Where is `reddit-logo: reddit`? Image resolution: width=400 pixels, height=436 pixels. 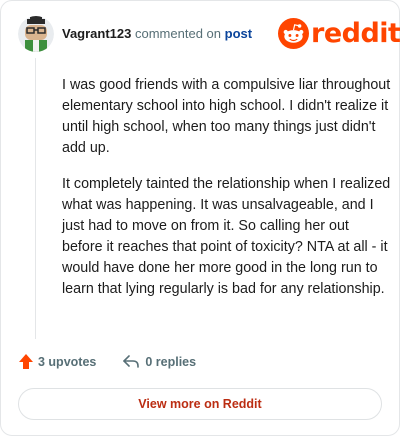 reddit-logo: reddit is located at coordinates (339, 33).